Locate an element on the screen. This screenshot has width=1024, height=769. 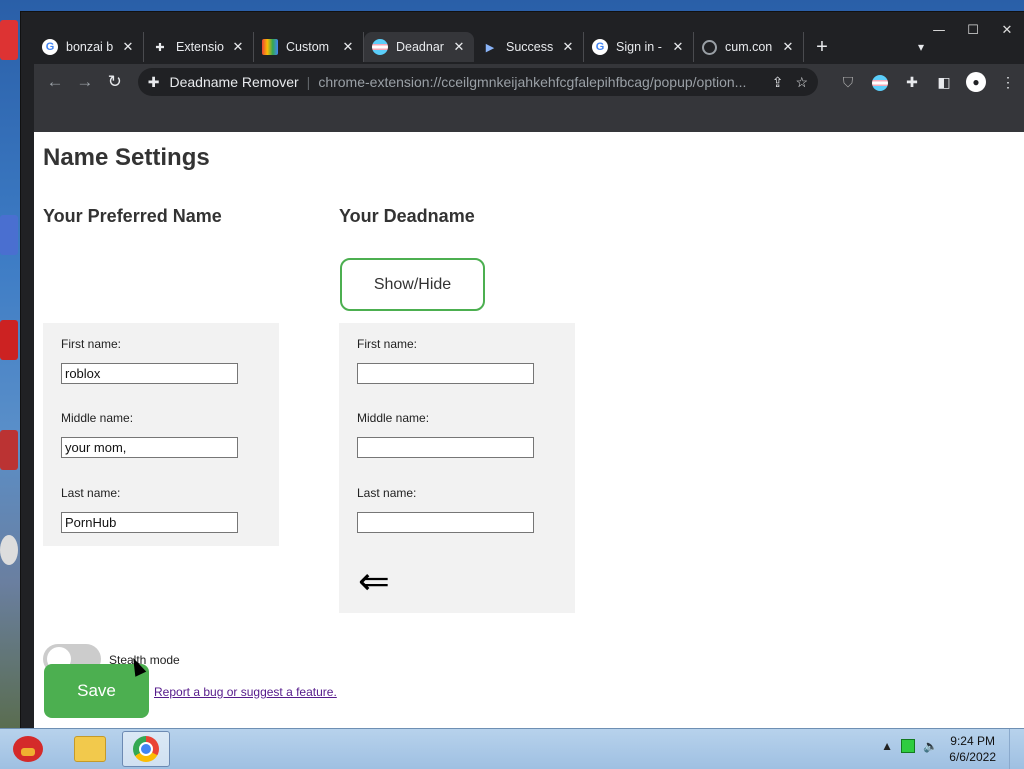
tab-title: Extensio is located at coordinates (200, 47).